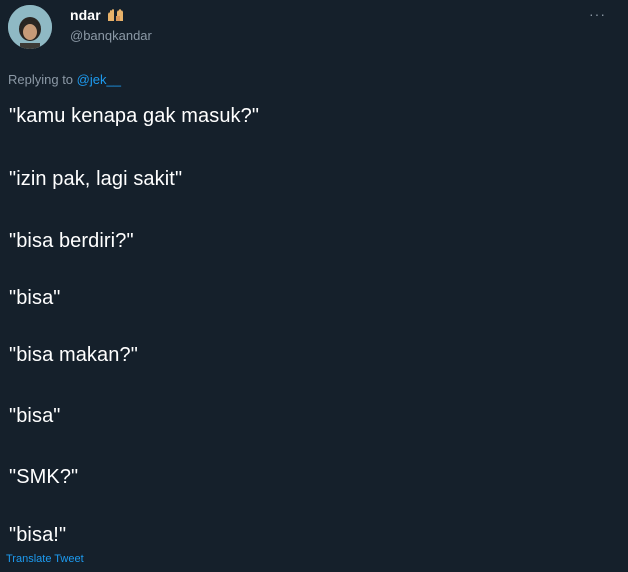 This screenshot has width=628, height=572. Describe the element at coordinates (73, 355) in the screenshot. I see `tweet-line-5: "bisa makan?"` at that location.